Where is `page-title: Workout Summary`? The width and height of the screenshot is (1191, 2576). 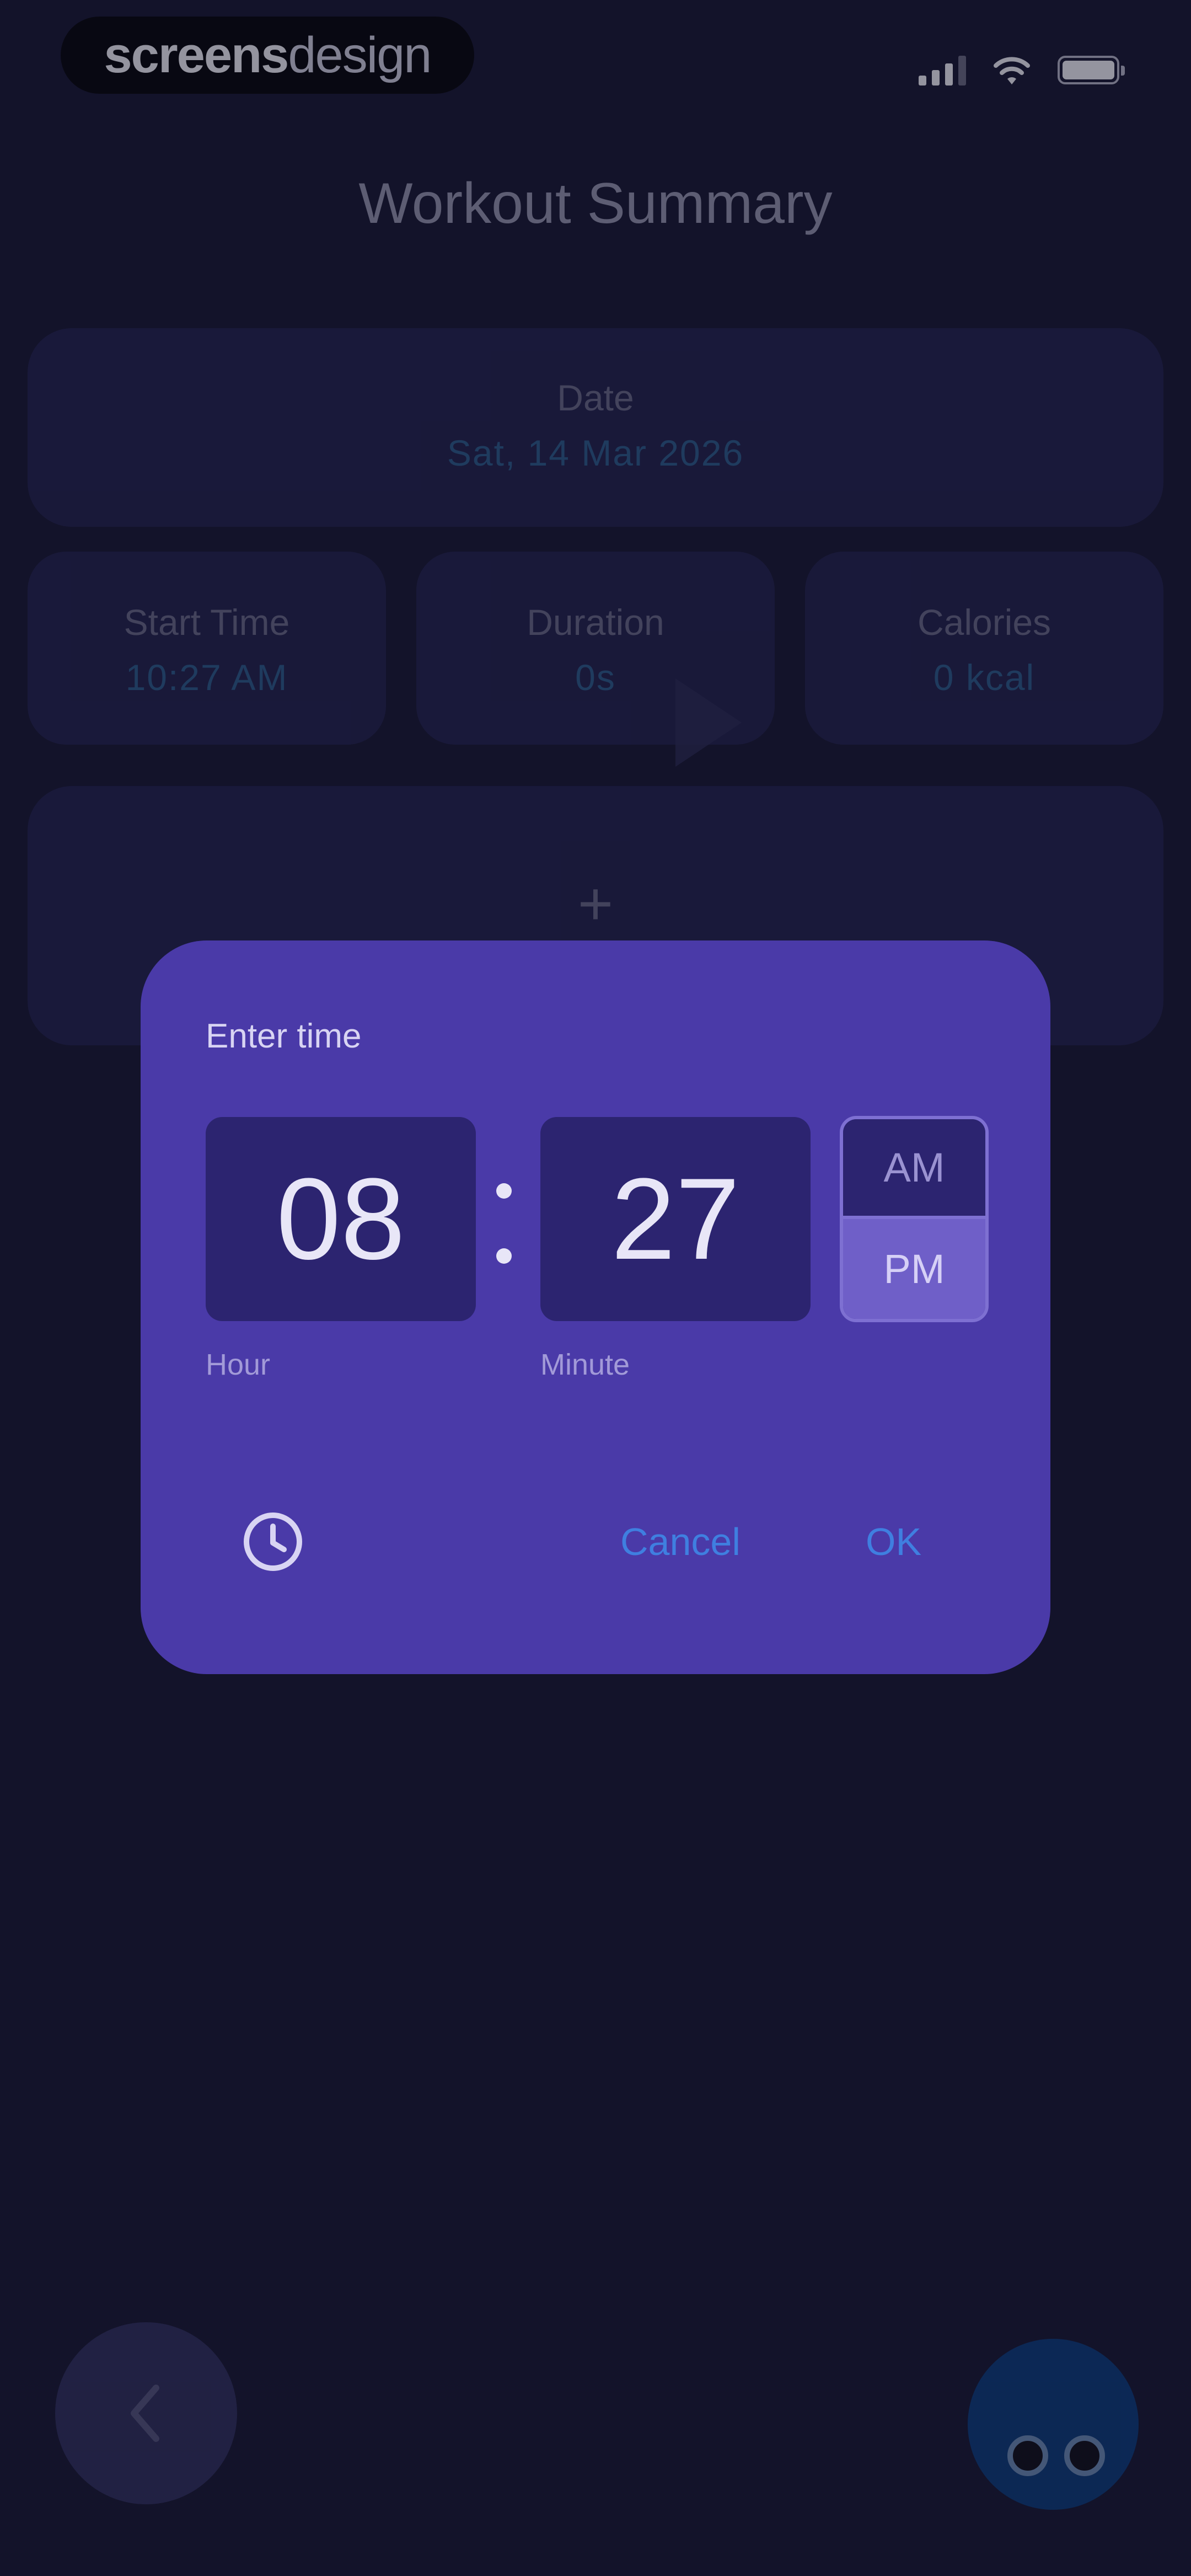 page-title: Workout Summary is located at coordinates (595, 204).